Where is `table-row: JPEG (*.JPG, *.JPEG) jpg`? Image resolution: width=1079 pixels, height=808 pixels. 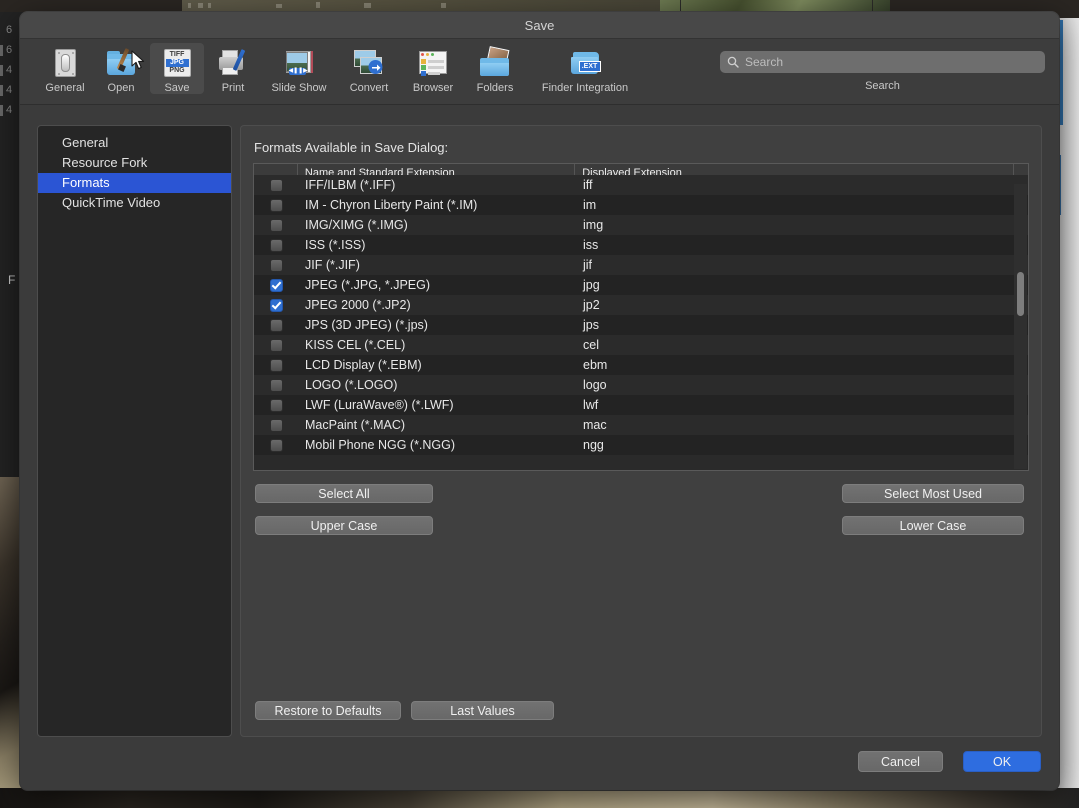
table-row: JPEG (*.JPG, *.JPEG) jpg is located at coordinates (641, 285).